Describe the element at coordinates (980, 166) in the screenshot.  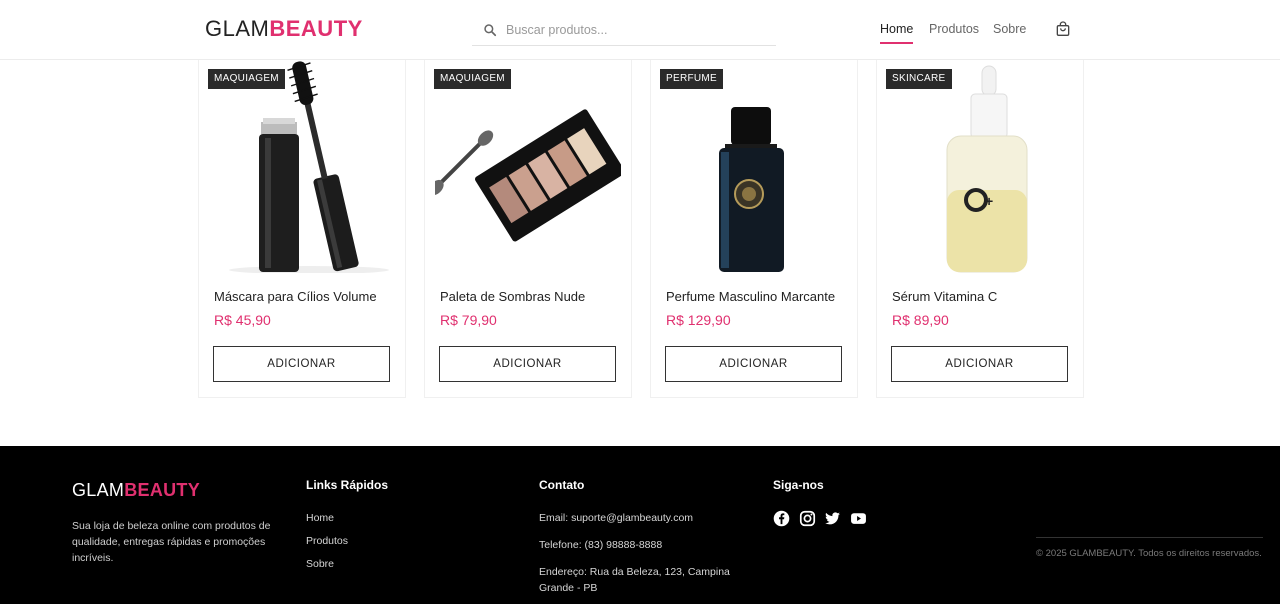
I see `product-image: +` at that location.